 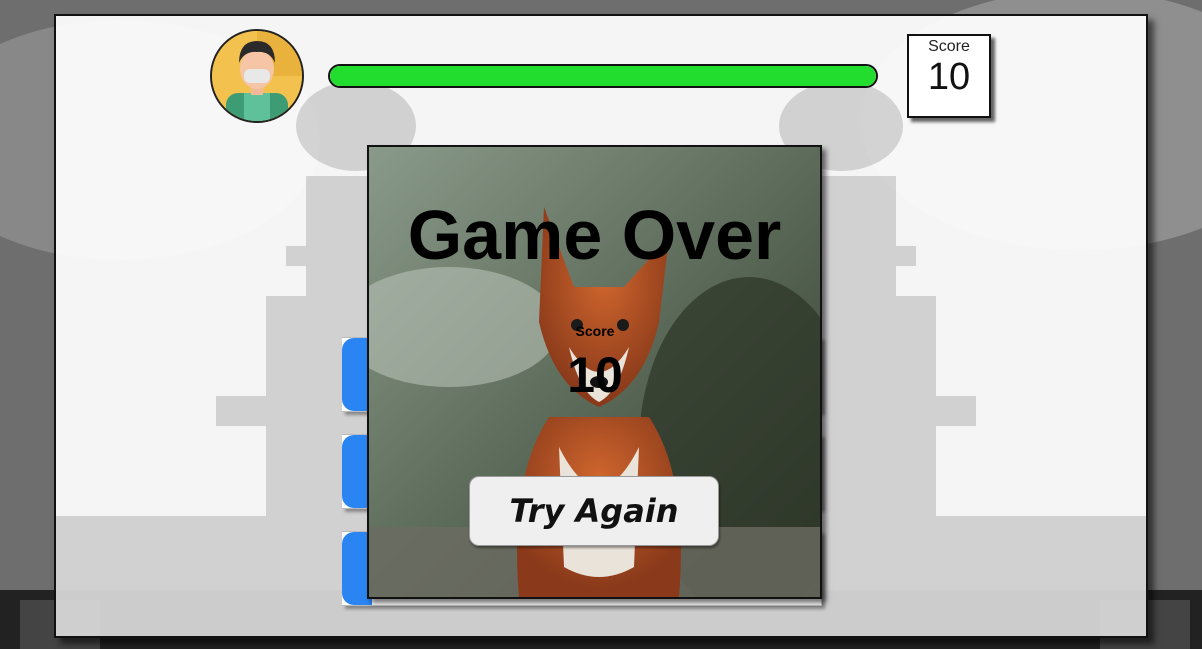 I want to click on score-value: 10, so click(x=949, y=77).